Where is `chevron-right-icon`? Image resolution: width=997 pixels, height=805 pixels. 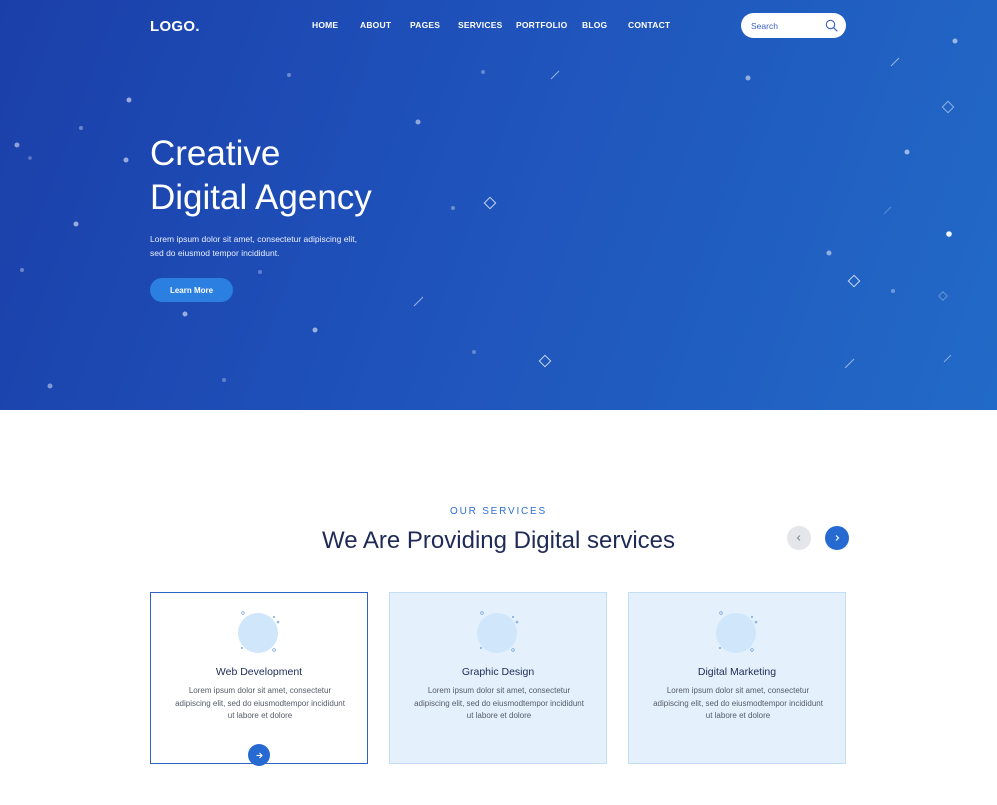 chevron-right-icon is located at coordinates (837, 538).